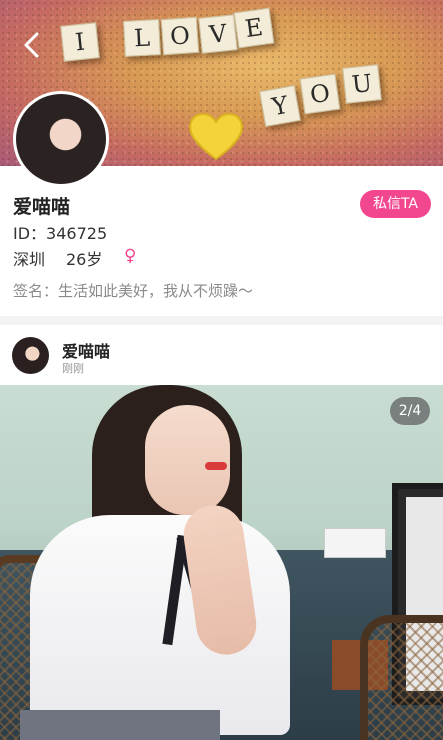  Describe the element at coordinates (29, 259) in the screenshot. I see `user-city: 深圳` at that location.